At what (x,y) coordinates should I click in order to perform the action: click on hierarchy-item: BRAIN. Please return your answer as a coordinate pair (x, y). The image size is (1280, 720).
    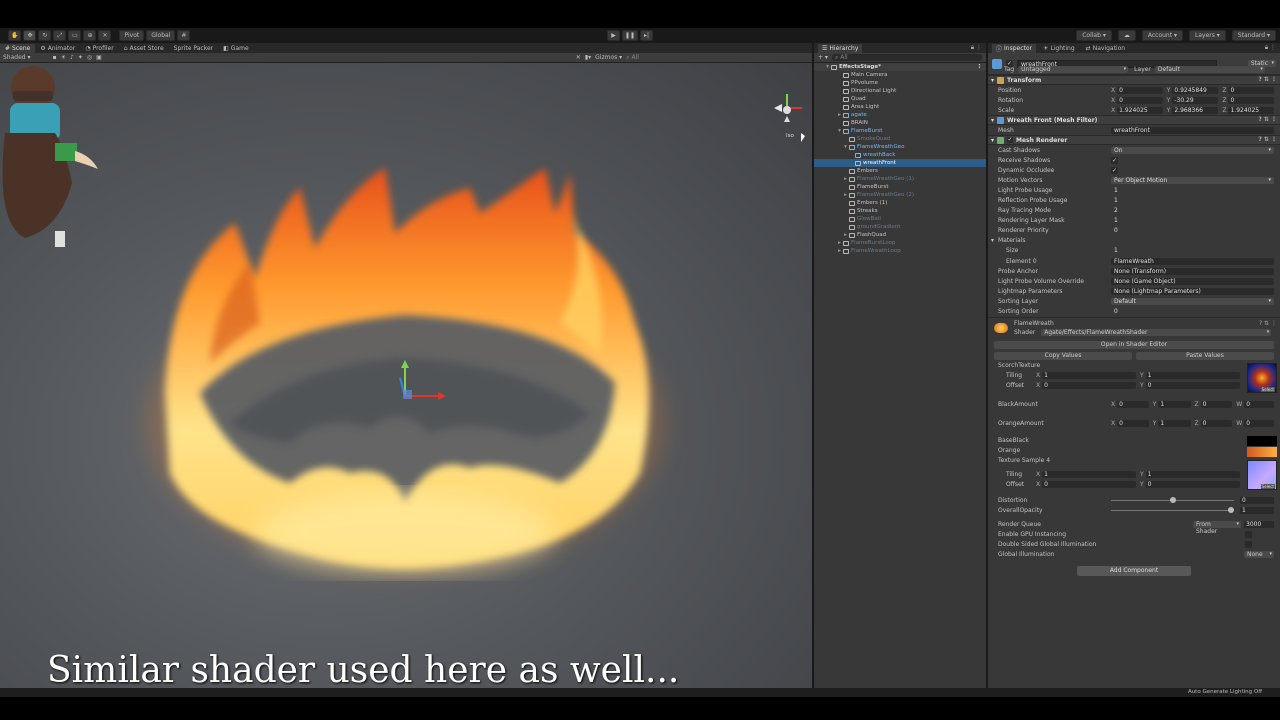
    Looking at the image, I should click on (900, 123).